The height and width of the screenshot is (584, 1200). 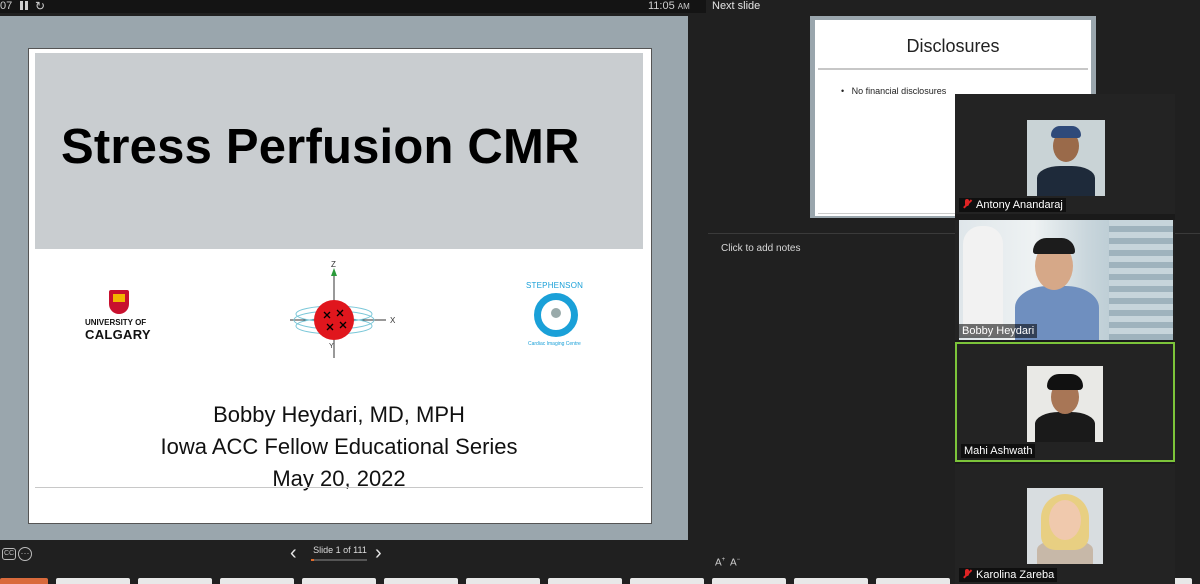 What do you see at coordinates (761, 248) in the screenshot?
I see `speaker-notes: Click to add notes` at bounding box center [761, 248].